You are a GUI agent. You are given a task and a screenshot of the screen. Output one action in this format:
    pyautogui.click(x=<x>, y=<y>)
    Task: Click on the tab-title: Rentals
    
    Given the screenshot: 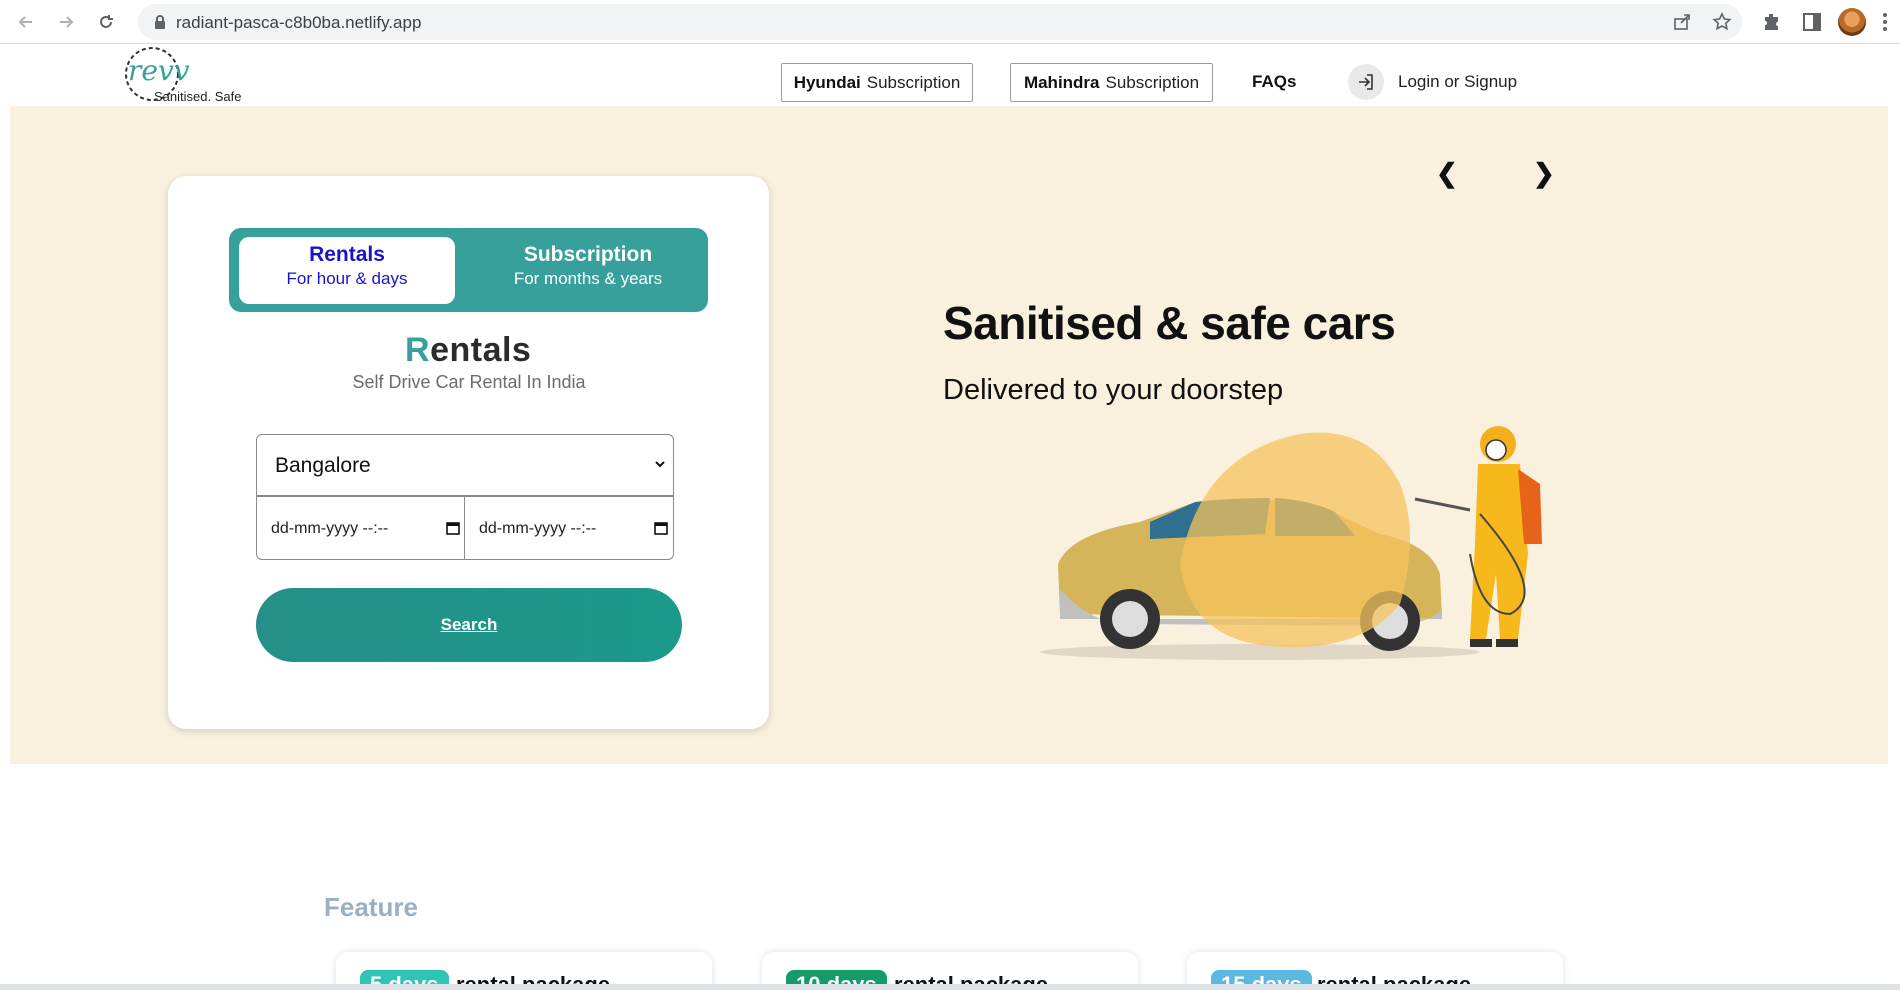 What is the action you would take?
    pyautogui.click(x=347, y=254)
    